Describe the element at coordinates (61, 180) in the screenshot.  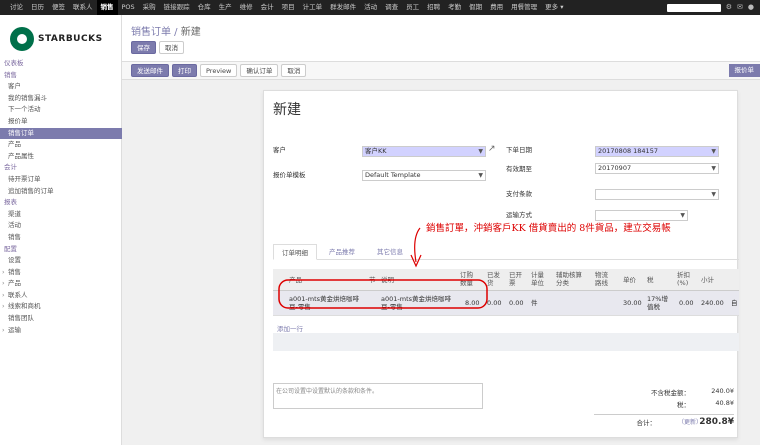
I see `sidebar-item: 待开票订单` at that location.